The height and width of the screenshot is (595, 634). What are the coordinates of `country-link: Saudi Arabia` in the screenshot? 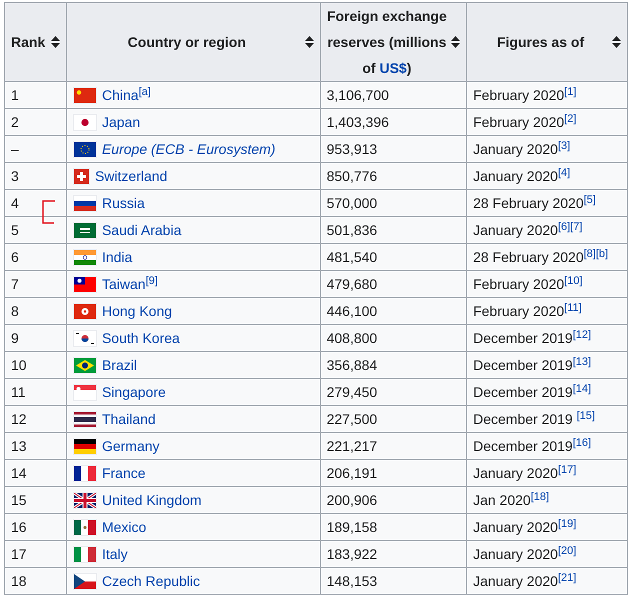 It's located at (142, 230).